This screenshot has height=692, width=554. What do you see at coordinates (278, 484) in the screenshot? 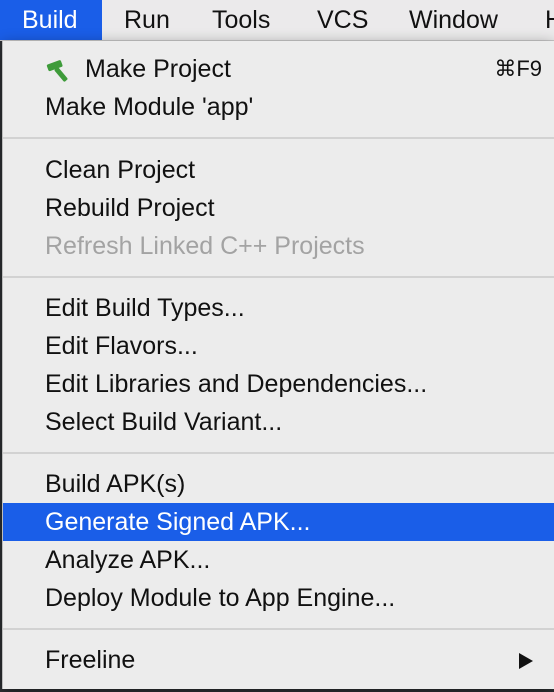
I see `menu-item-build-apk: Build APK(s)` at bounding box center [278, 484].